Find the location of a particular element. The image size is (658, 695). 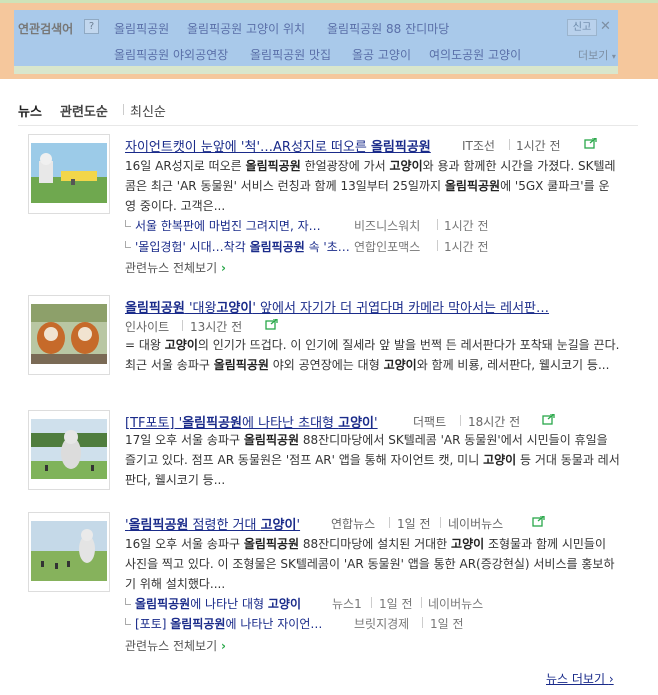

news-time: 18시간 전 is located at coordinates (494, 422).